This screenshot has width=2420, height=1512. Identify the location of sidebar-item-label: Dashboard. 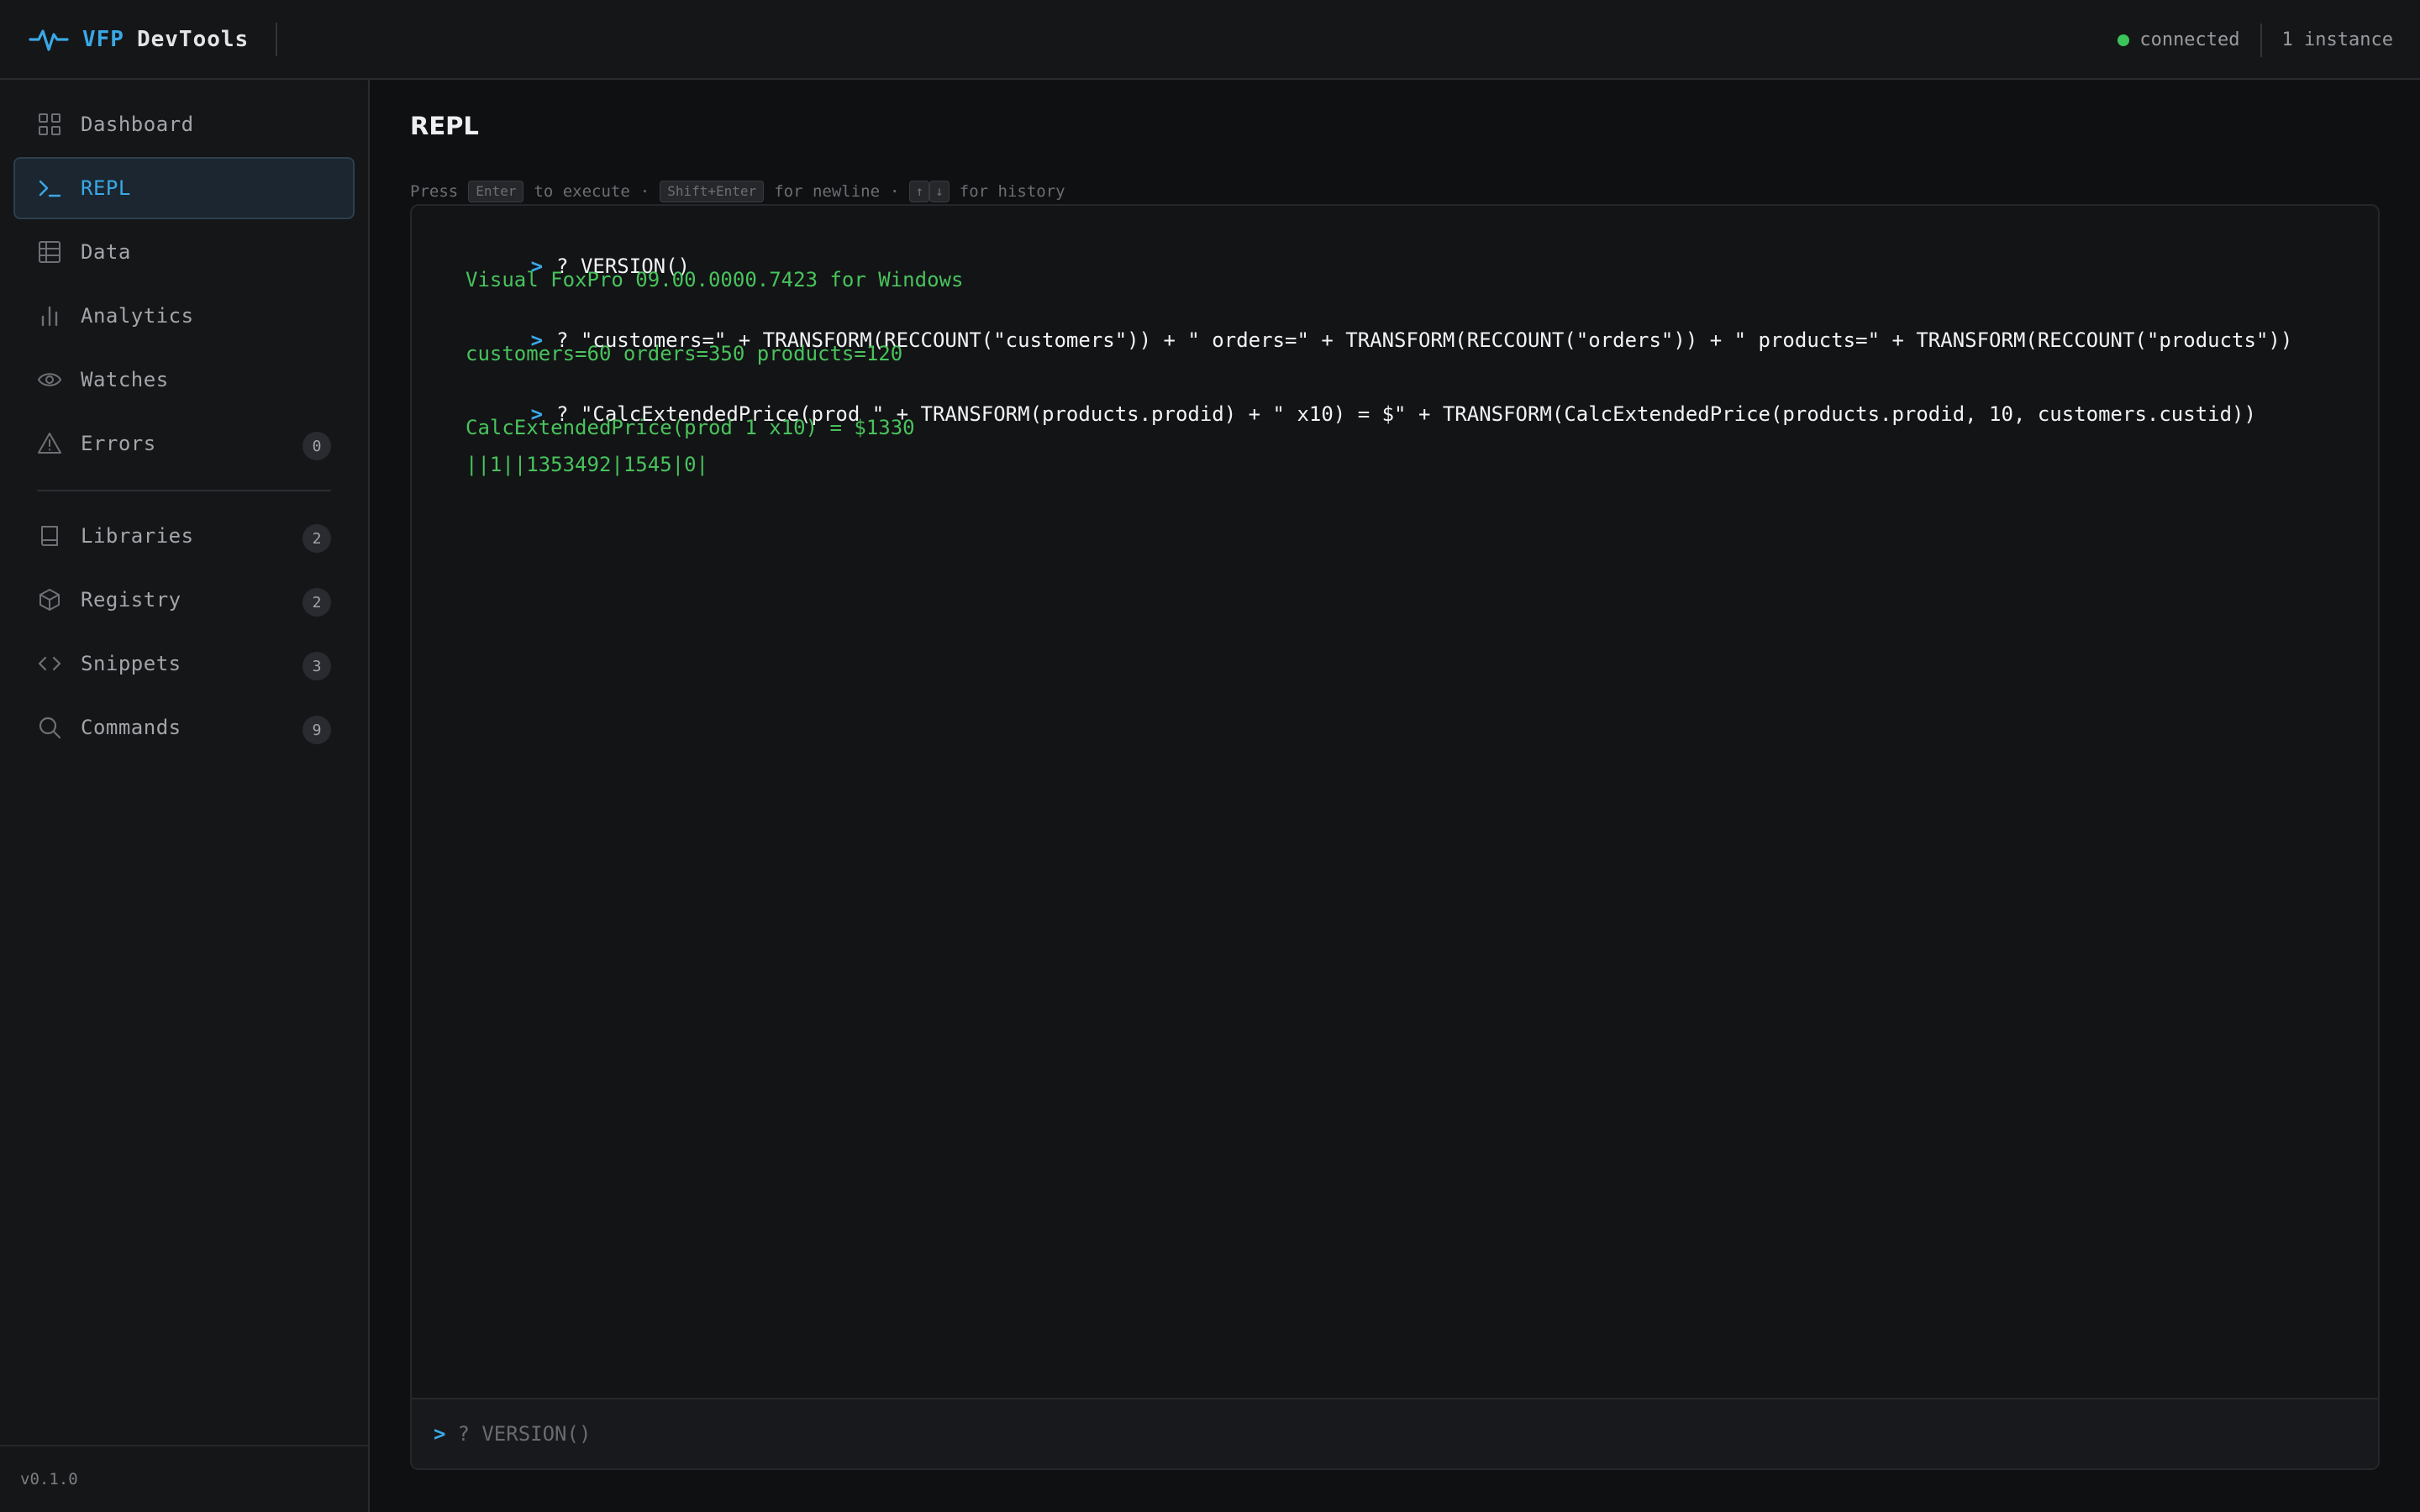
(138, 124).